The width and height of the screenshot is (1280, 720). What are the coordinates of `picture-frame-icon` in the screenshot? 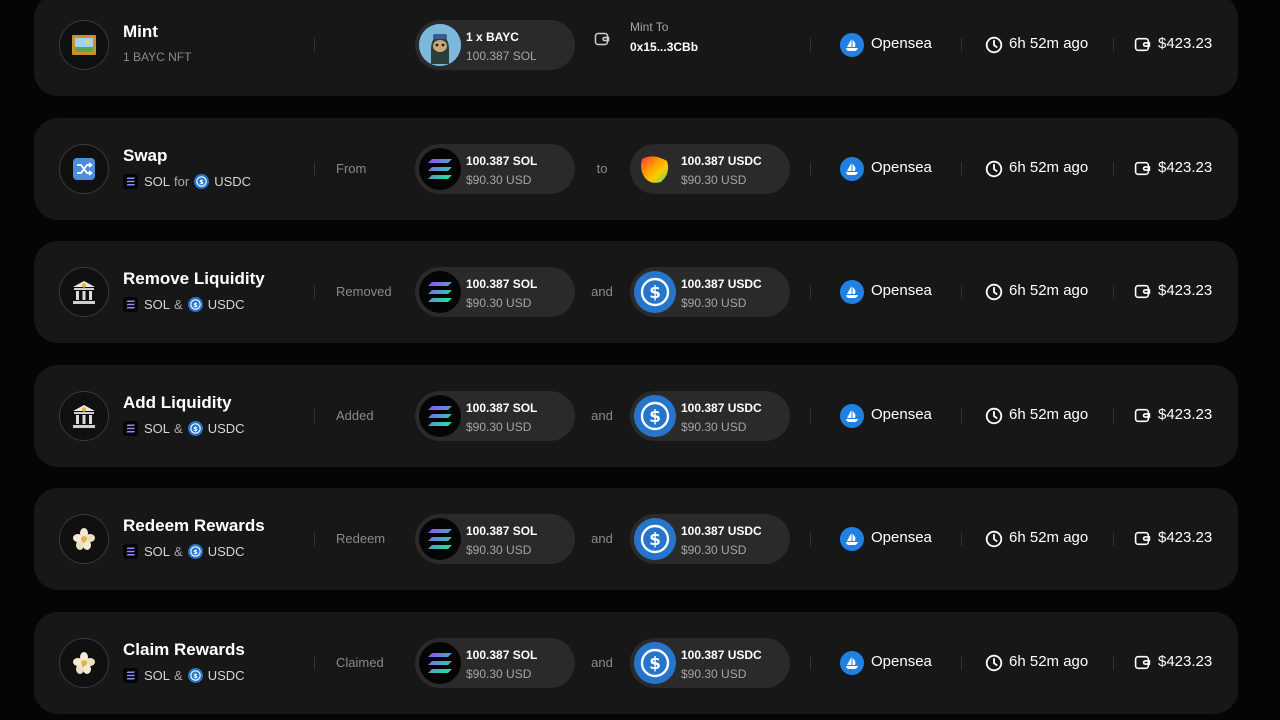 It's located at (84, 45).